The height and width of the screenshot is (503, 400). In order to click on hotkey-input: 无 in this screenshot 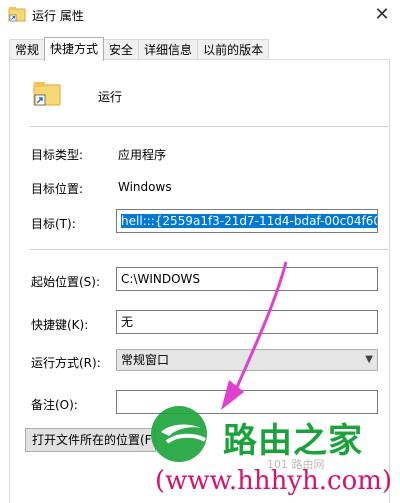, I will do `click(247, 322)`.